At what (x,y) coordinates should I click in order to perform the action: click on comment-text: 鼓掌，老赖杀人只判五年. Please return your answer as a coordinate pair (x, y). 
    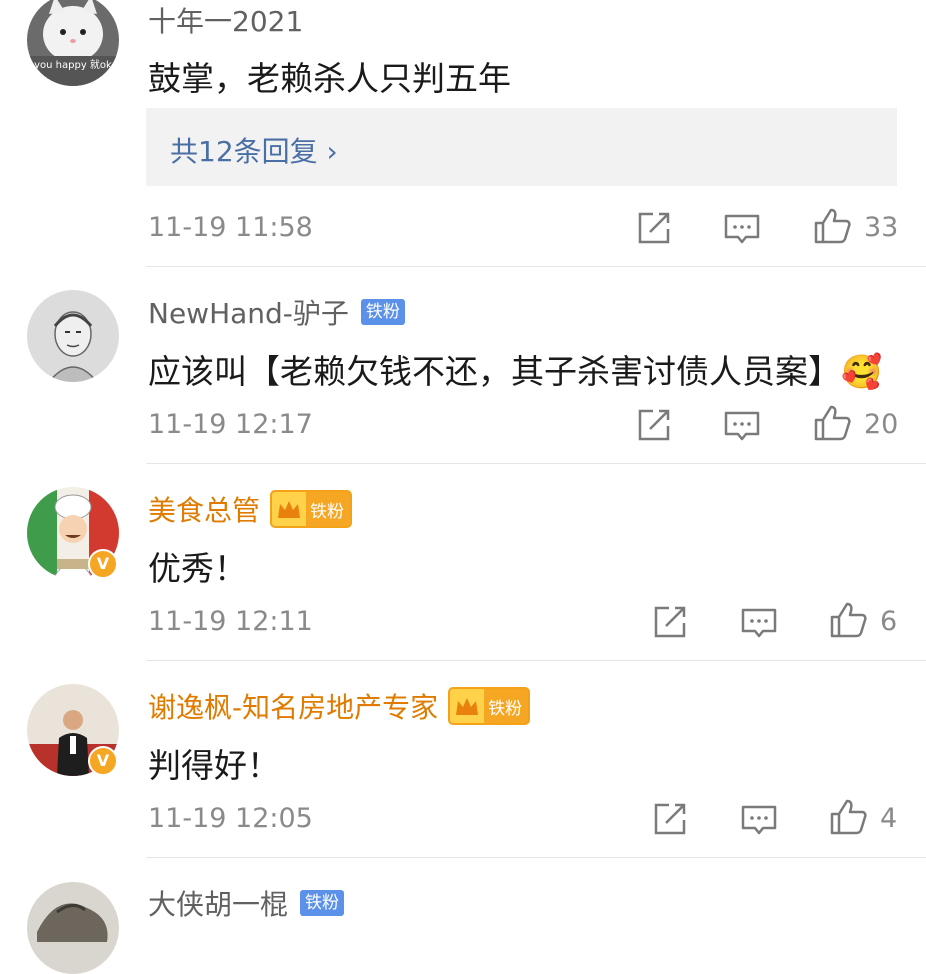
    Looking at the image, I should click on (329, 78).